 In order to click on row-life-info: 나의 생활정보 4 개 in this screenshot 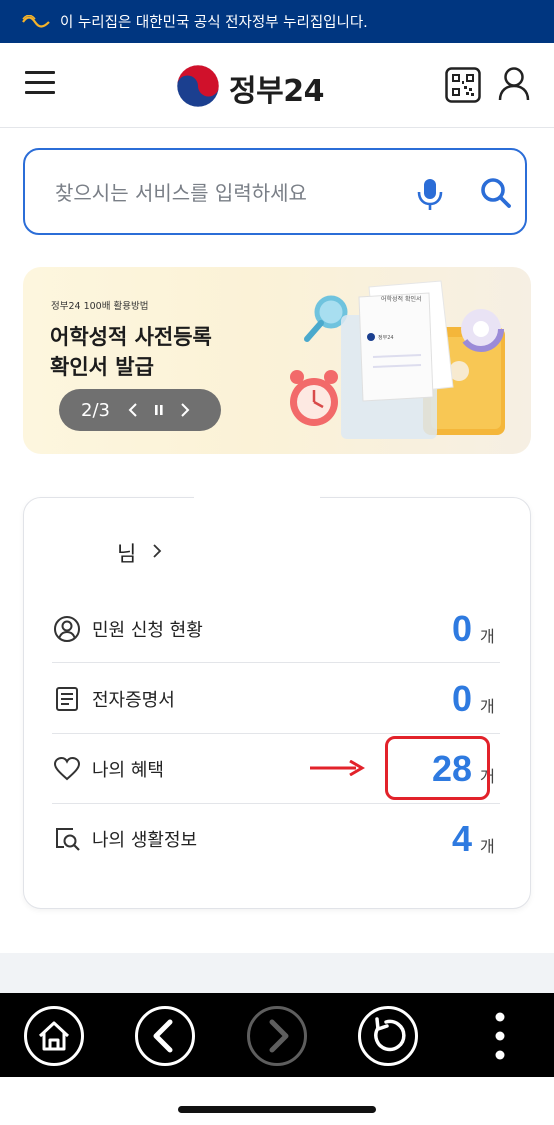, I will do `click(276, 839)`.